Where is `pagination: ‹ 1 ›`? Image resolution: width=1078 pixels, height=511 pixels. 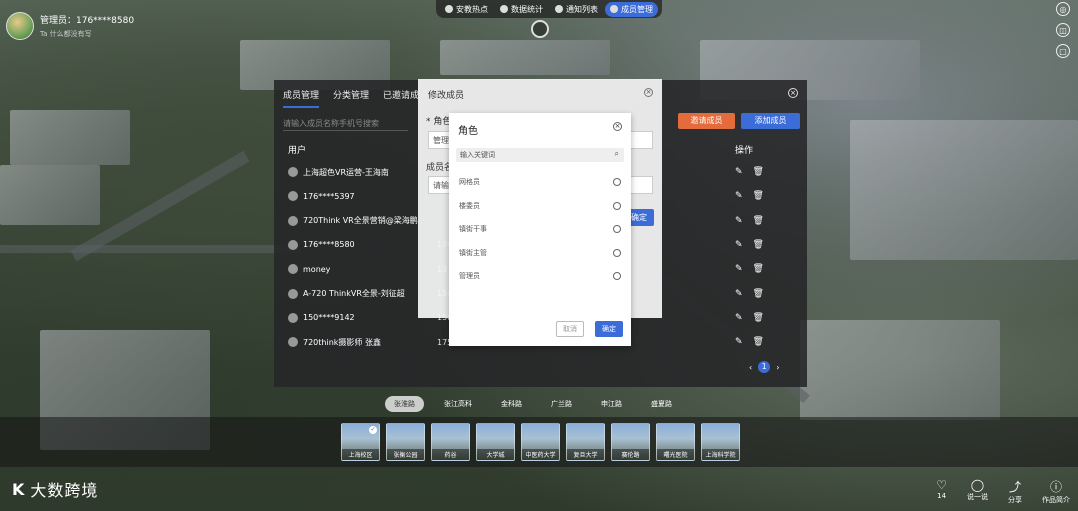
pagination: ‹ 1 › is located at coordinates (764, 367).